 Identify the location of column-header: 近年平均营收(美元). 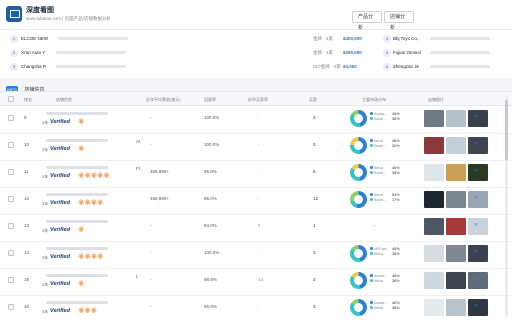
(163, 100).